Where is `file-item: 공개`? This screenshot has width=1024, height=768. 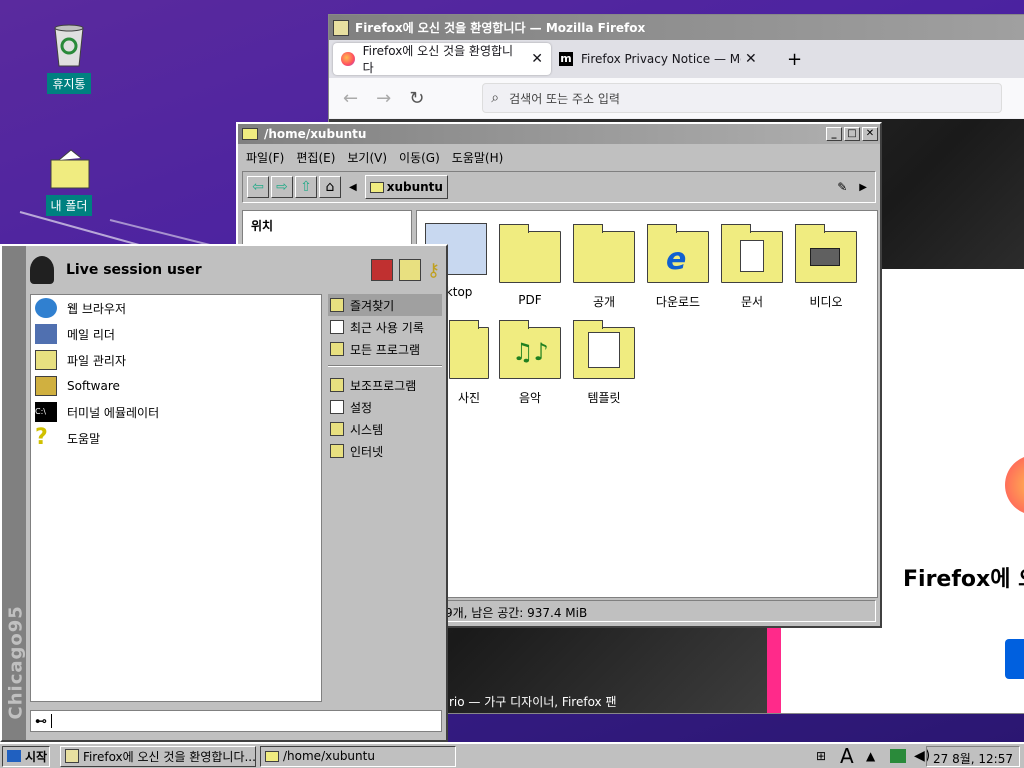 file-item: 공개 is located at coordinates (604, 267).